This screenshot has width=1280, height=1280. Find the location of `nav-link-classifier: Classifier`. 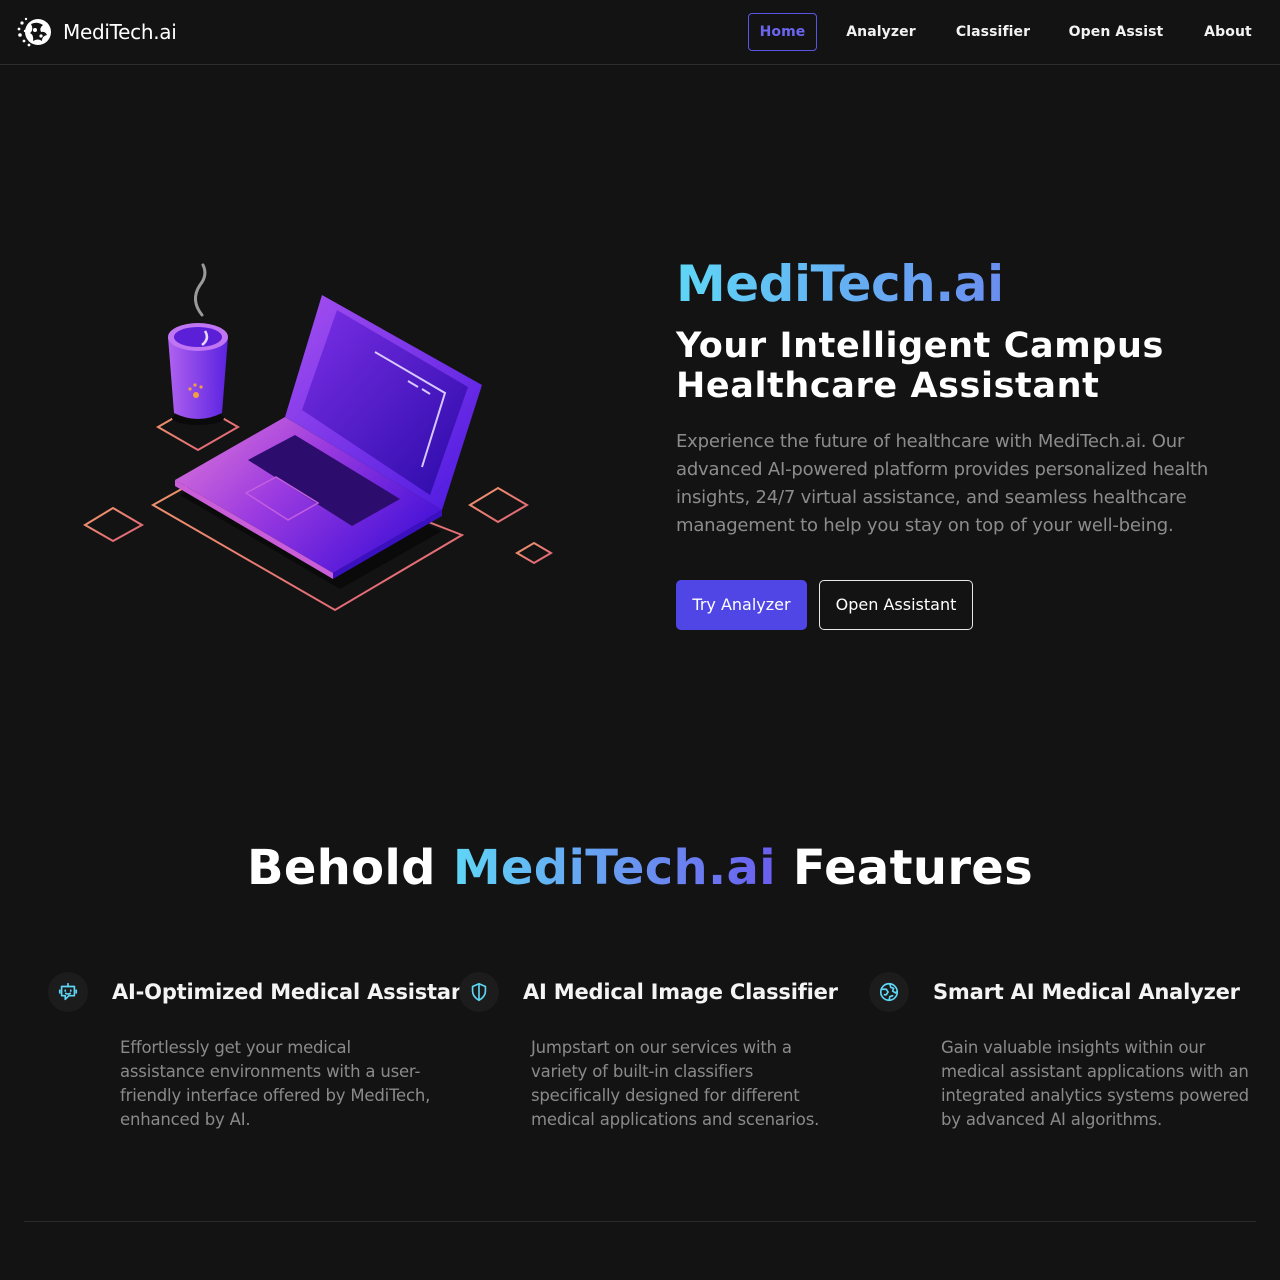

nav-link-classifier: Classifier is located at coordinates (993, 32).